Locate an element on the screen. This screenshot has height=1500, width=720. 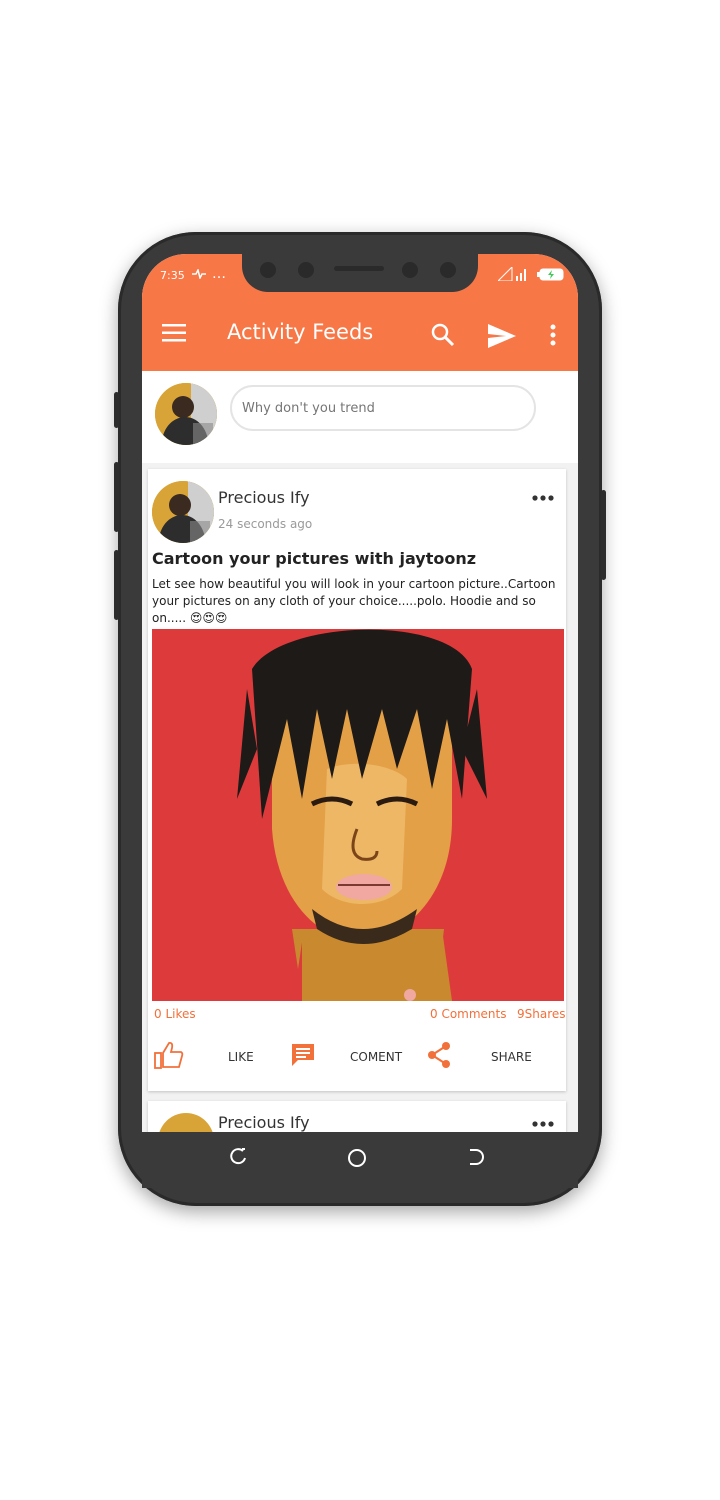
home-icon is located at coordinates (357, 1158).